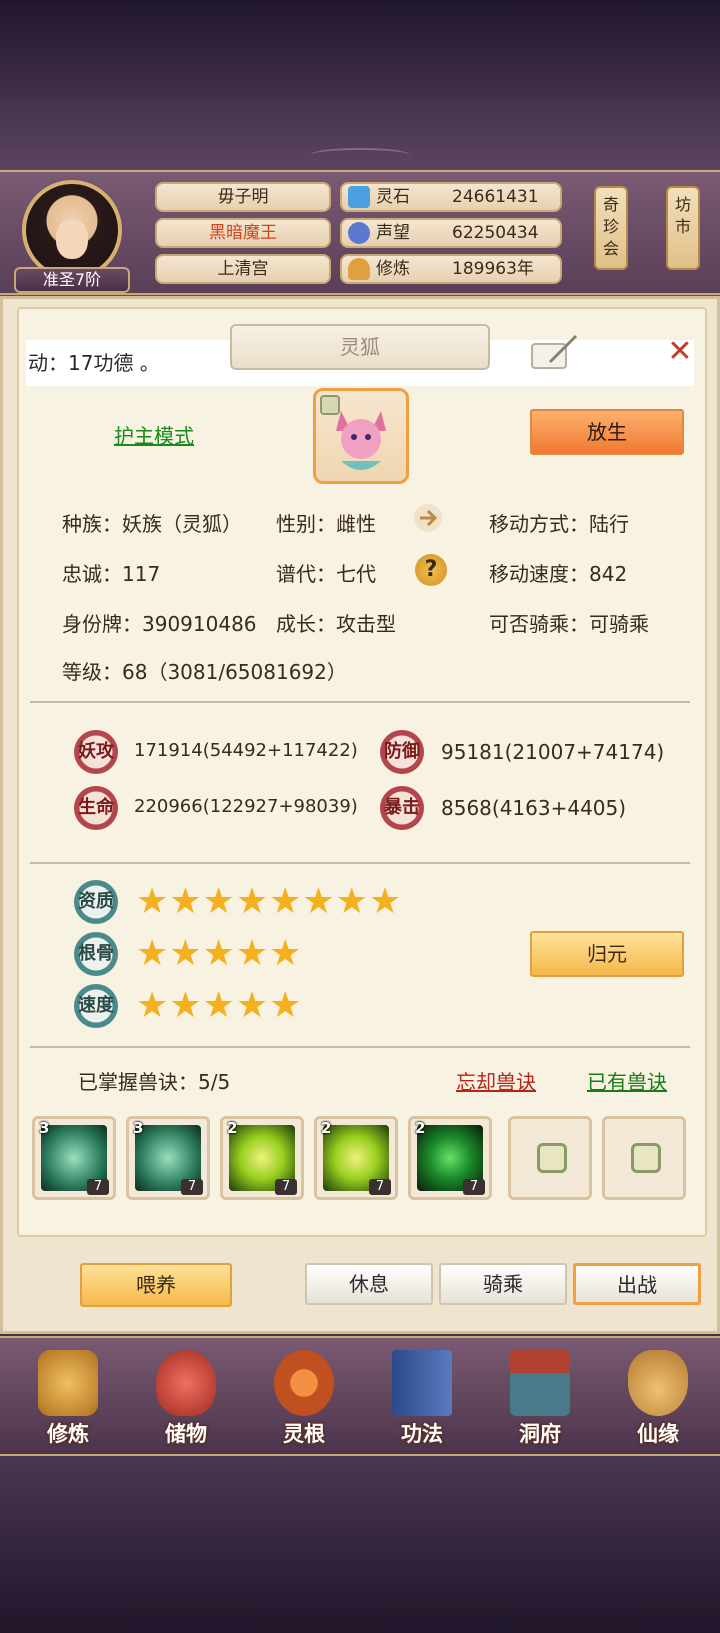  I want to click on crit-value: 8568(4163+4405), so click(534, 808).